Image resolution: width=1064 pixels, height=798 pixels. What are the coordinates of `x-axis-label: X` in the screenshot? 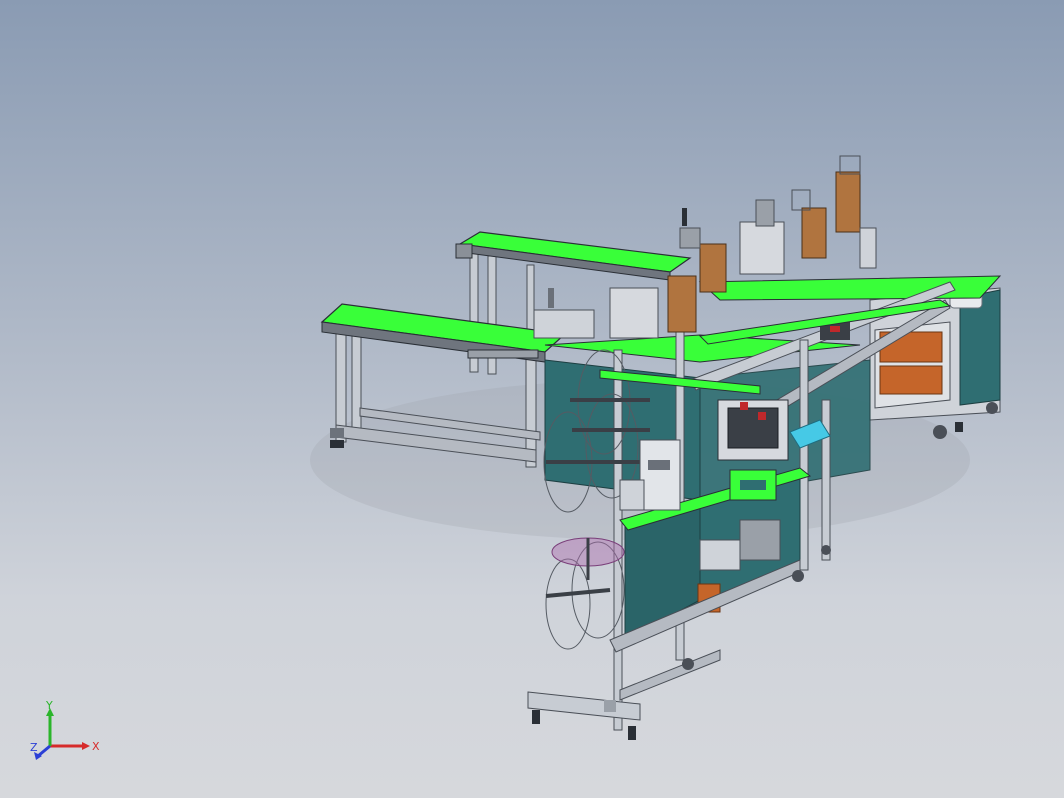 It's located at (96, 746).